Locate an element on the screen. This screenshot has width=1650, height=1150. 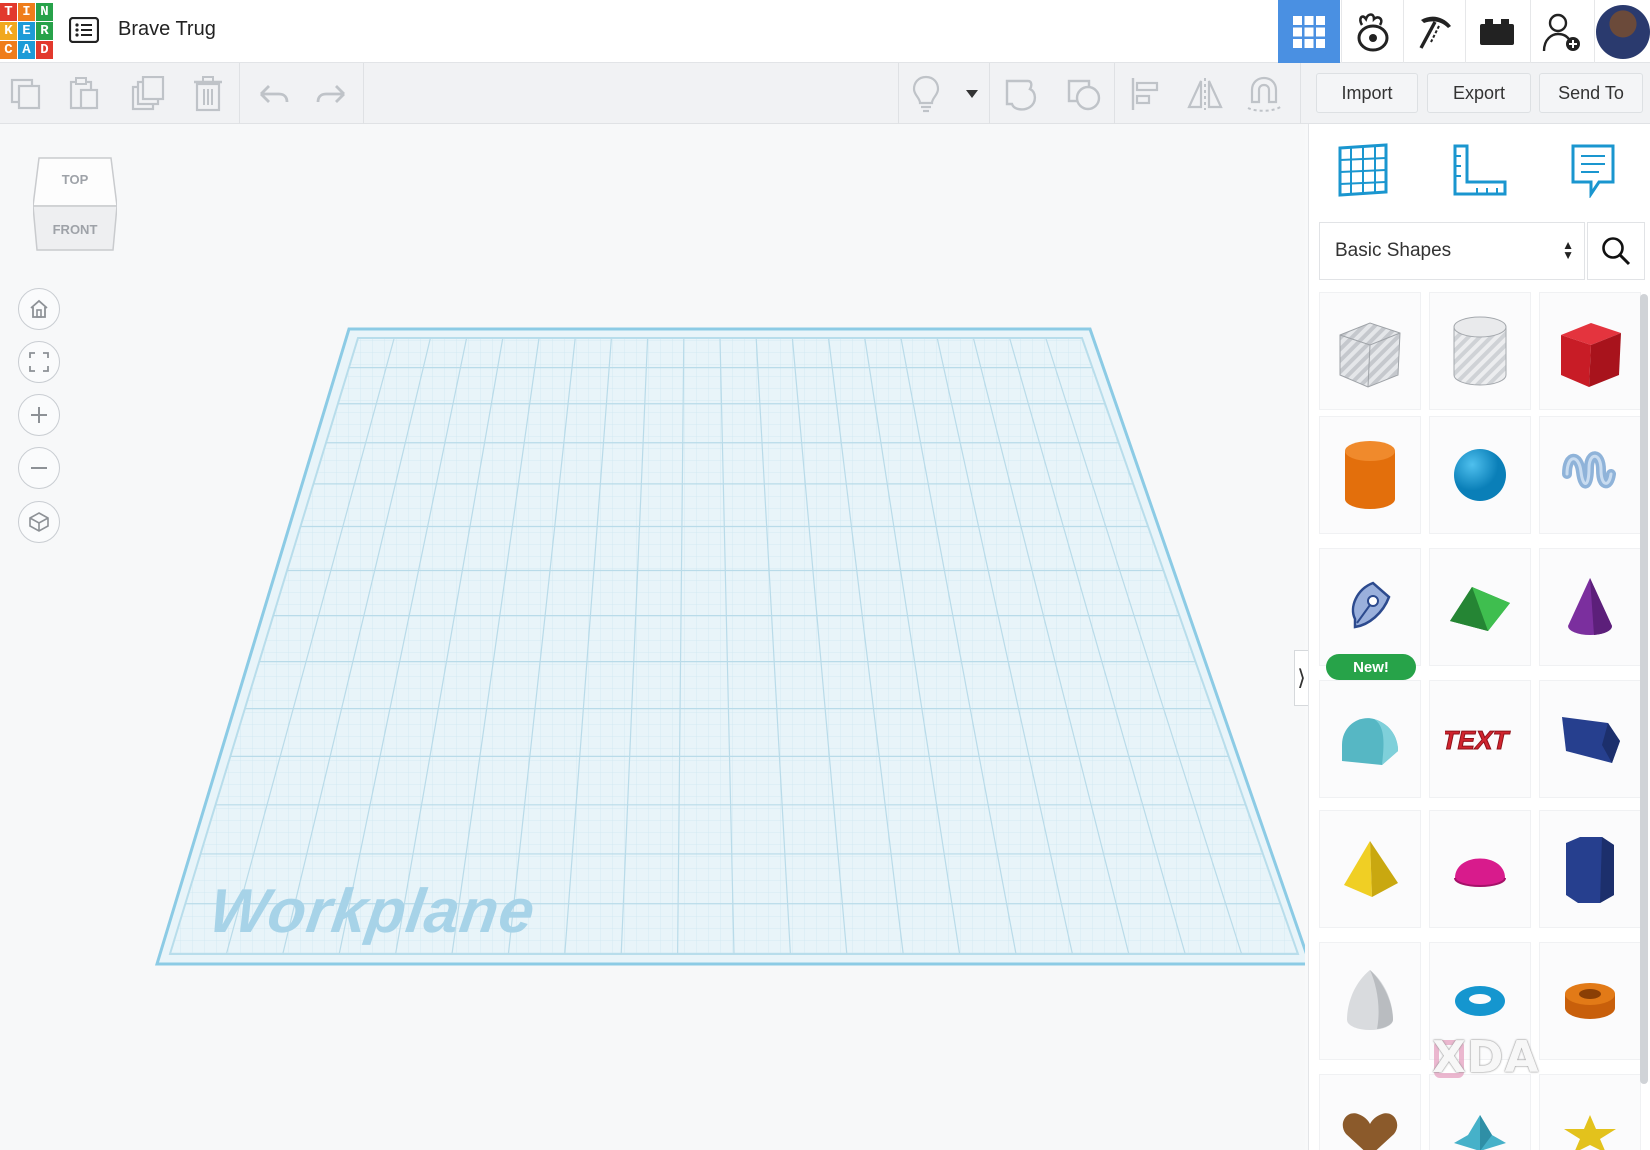
shape-generator-icon is located at coordinates (1371, 605).